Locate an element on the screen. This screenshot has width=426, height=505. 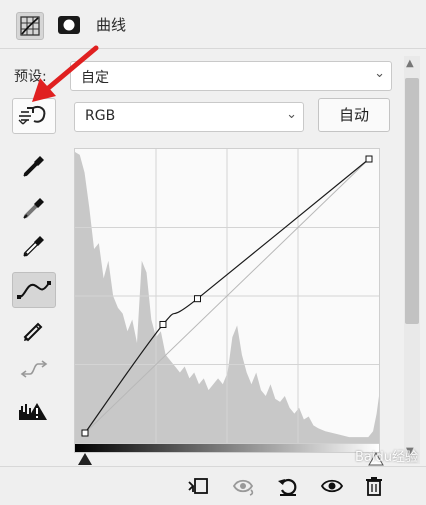
preset-select: 自定 ⌄ is located at coordinates (231, 76).